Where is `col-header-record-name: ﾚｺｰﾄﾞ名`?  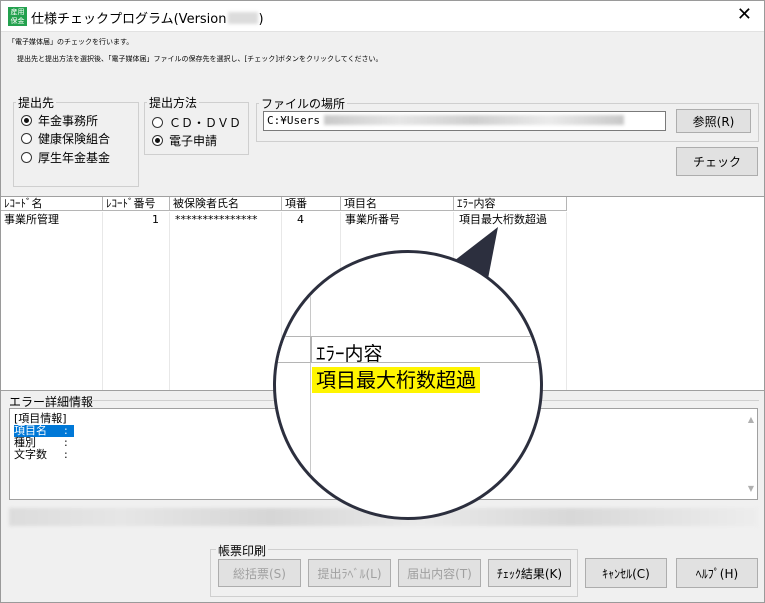 col-header-record-name: ﾚｺｰﾄﾞ名 is located at coordinates (52, 204).